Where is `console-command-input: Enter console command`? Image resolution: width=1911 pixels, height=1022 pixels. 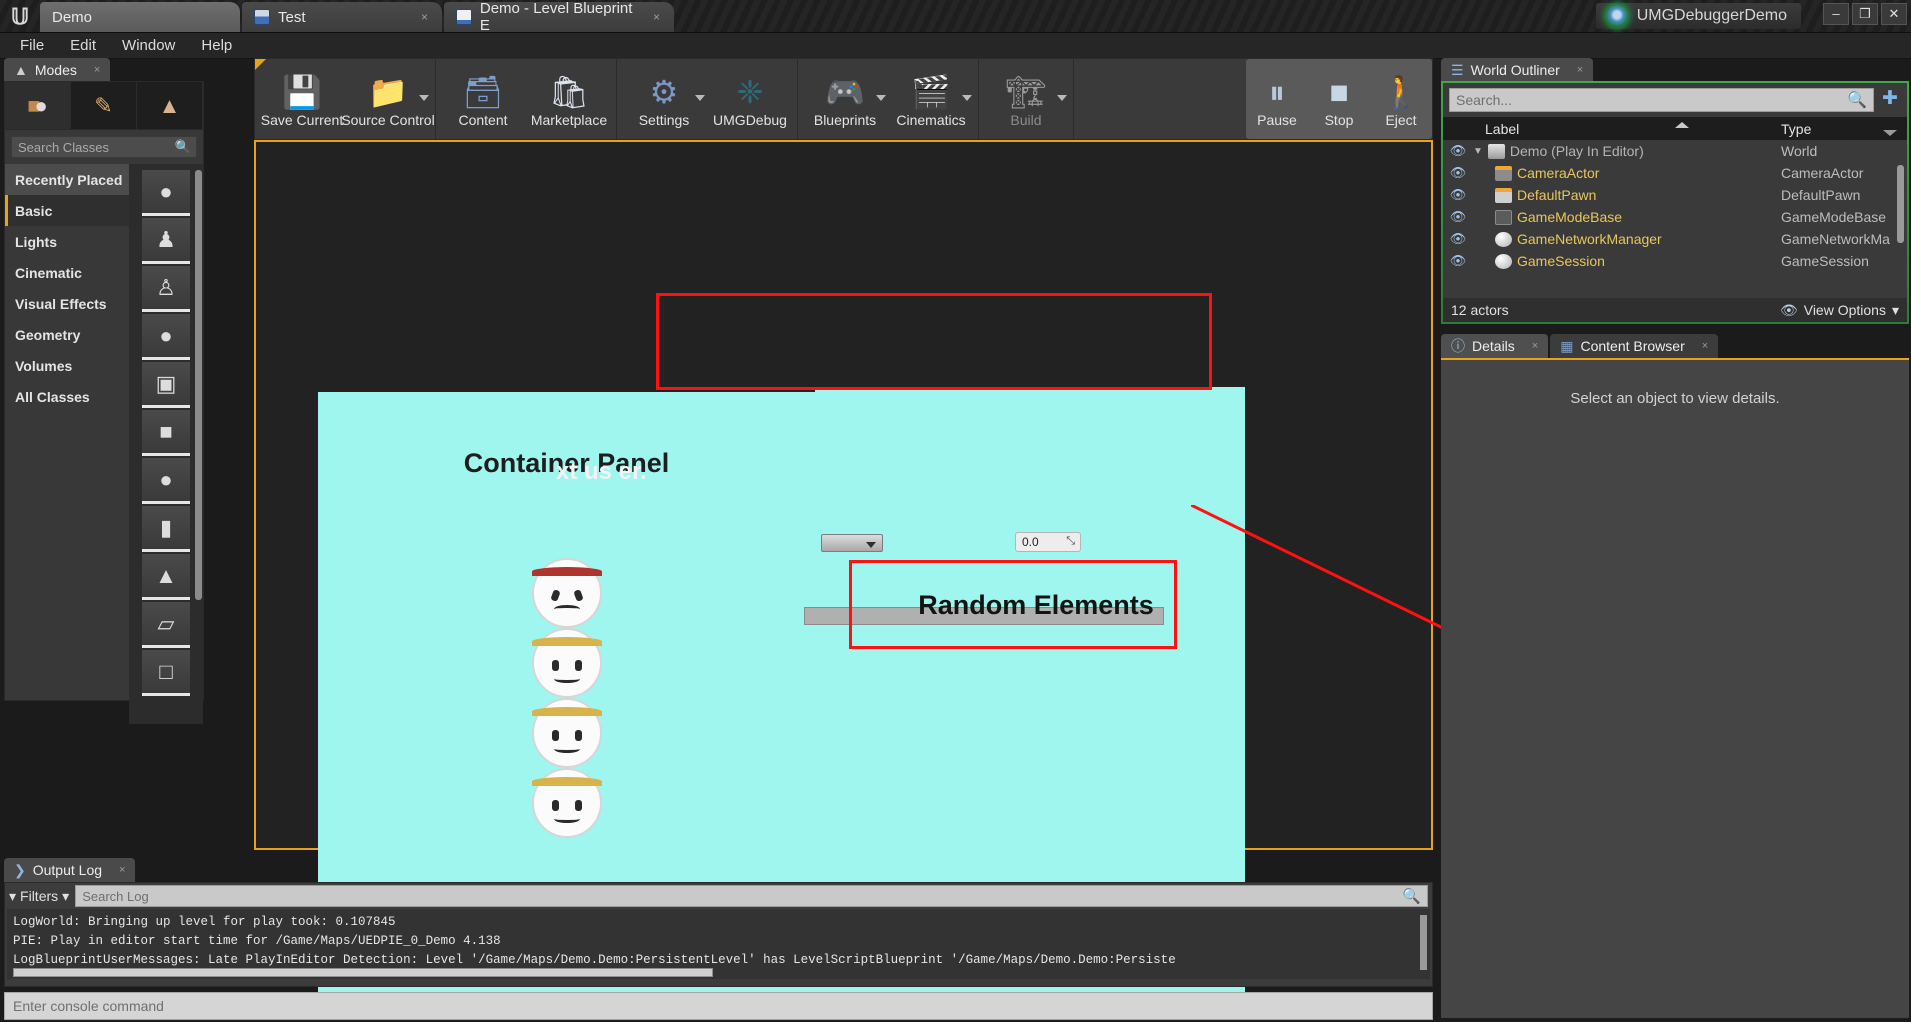 console-command-input: Enter console command is located at coordinates (718, 1006).